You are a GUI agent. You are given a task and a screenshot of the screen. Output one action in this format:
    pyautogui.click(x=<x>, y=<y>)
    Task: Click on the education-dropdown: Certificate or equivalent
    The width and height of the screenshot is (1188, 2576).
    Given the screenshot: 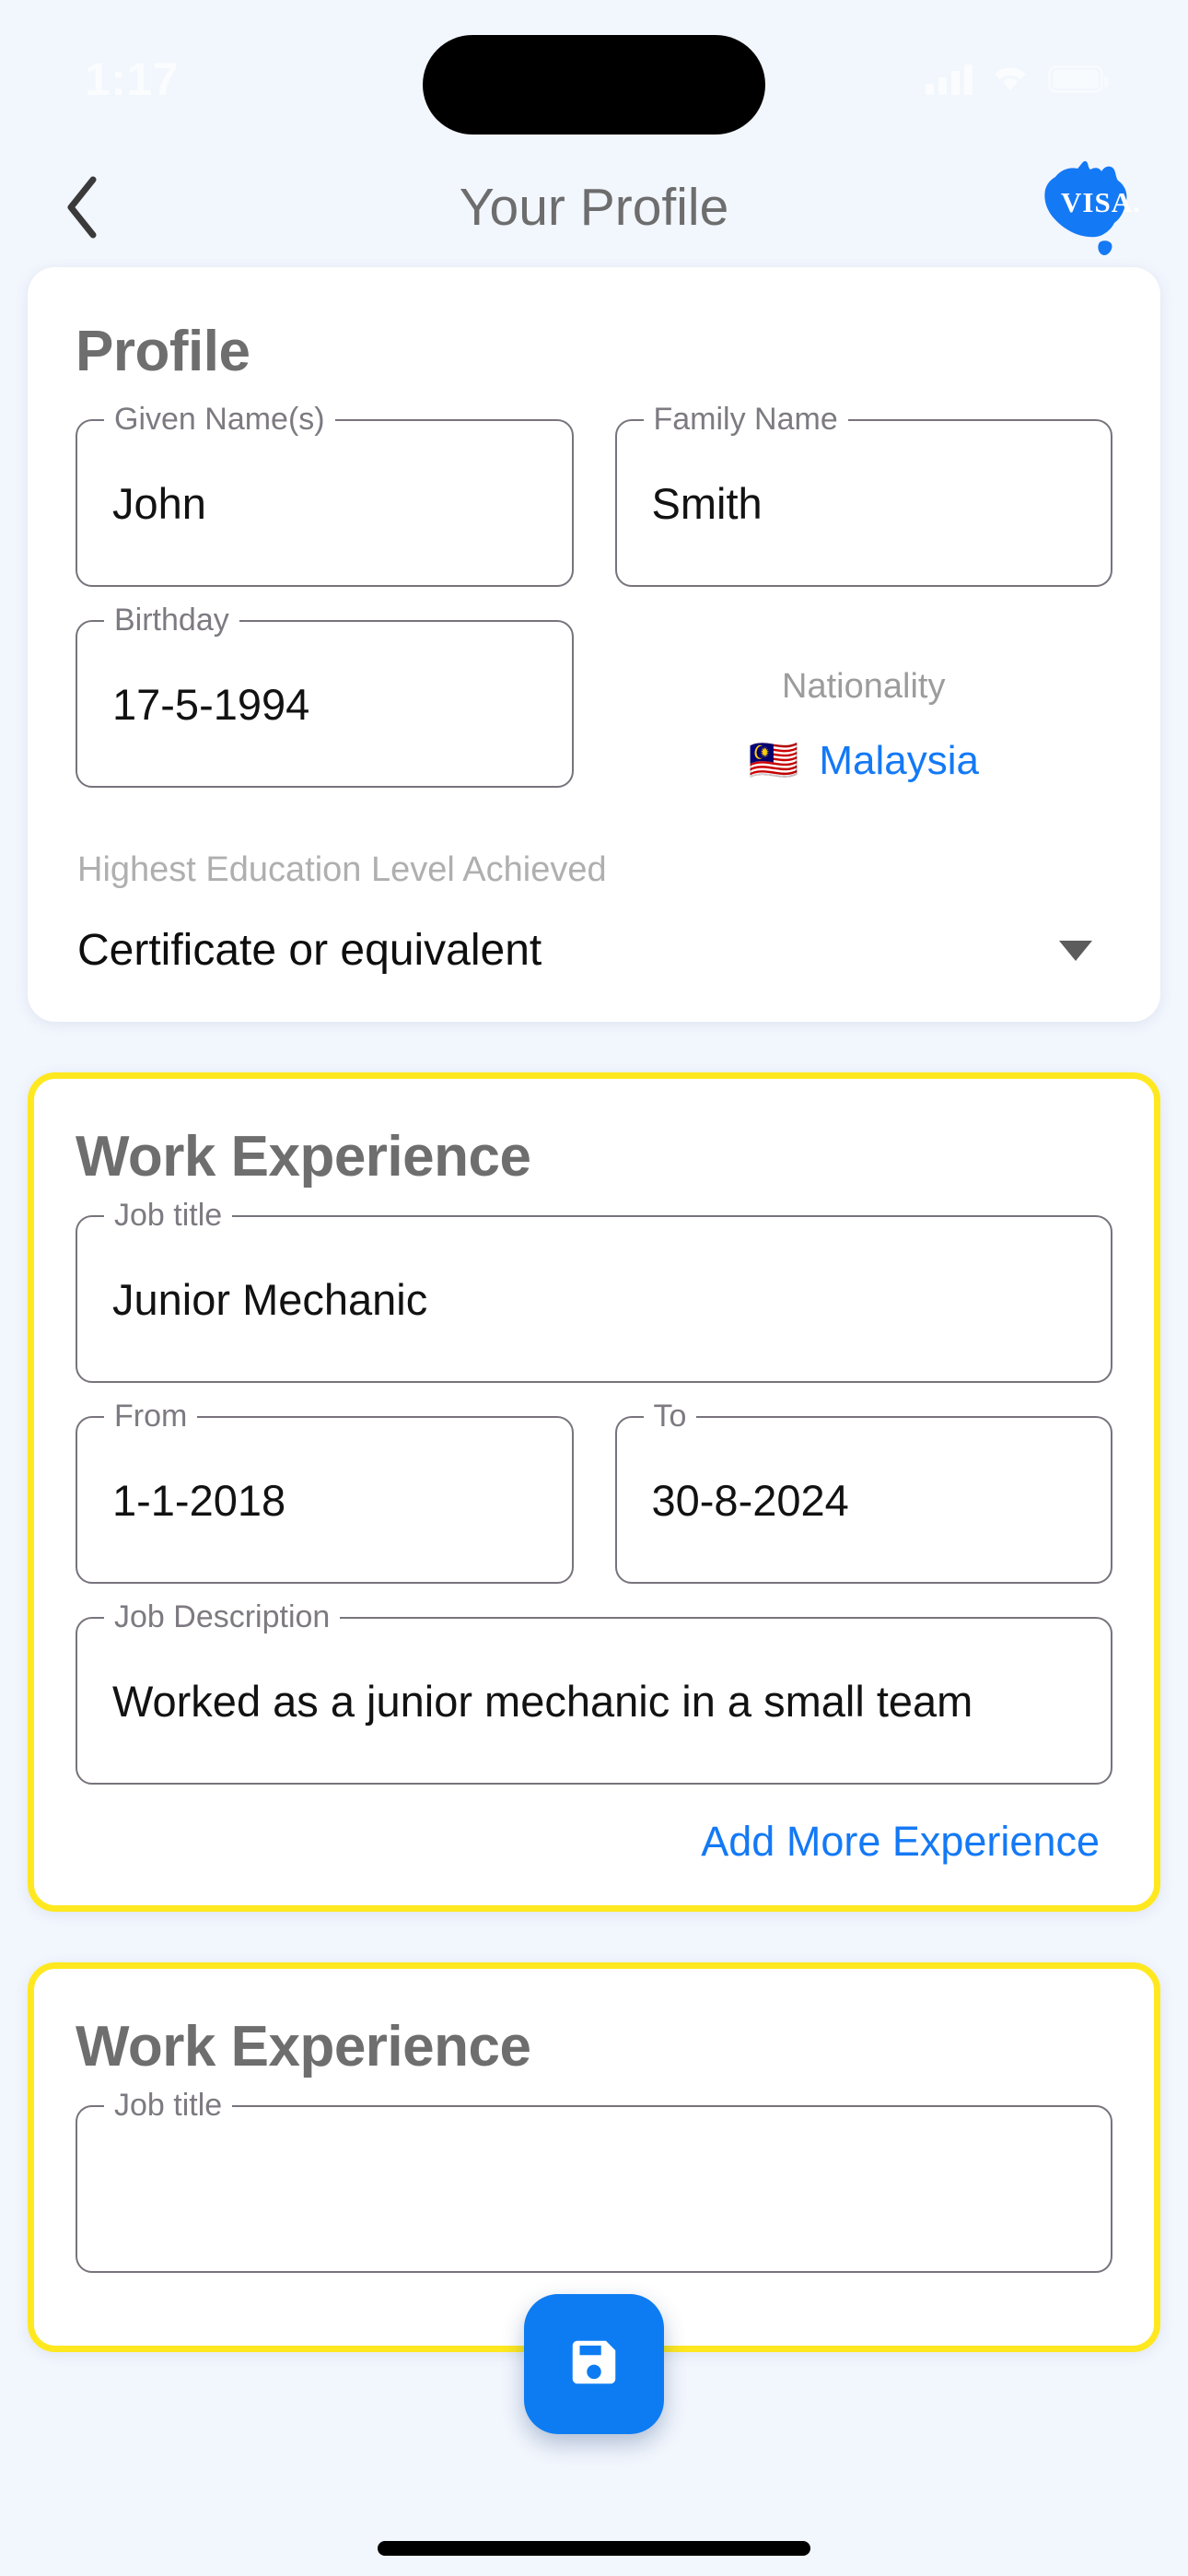 What is the action you would take?
    pyautogui.click(x=594, y=950)
    